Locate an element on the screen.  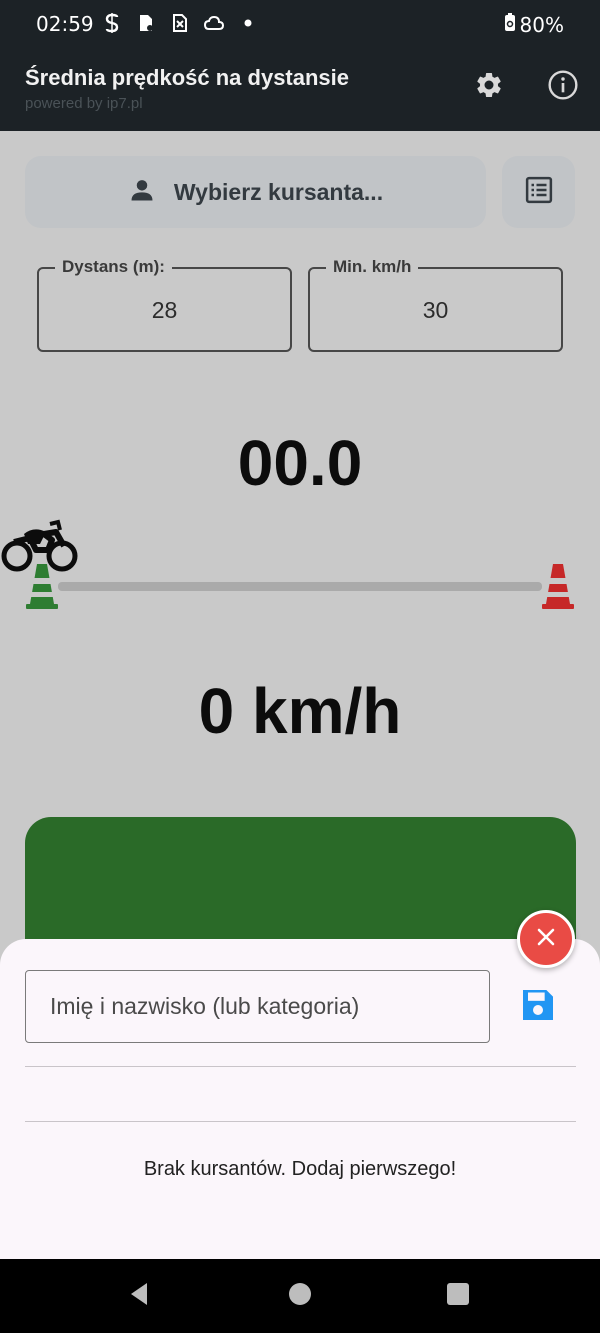
sim-blocked-icon is located at coordinates (180, 23).